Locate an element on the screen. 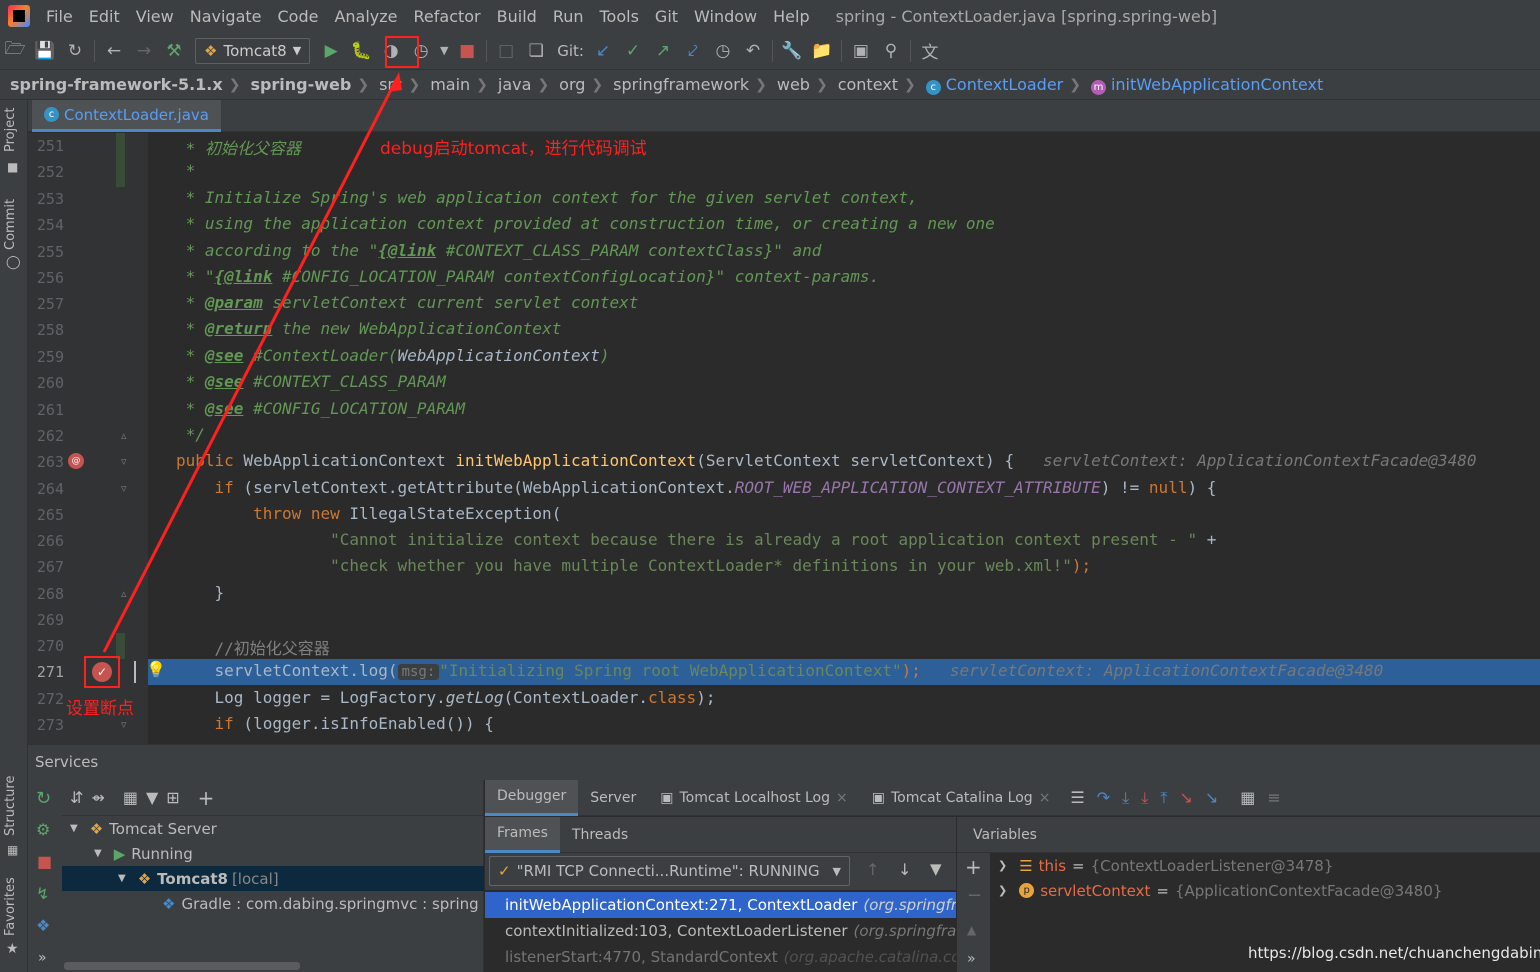 This screenshot has height=972, width=1540. tab-debugger: Debugger is located at coordinates (532, 797).